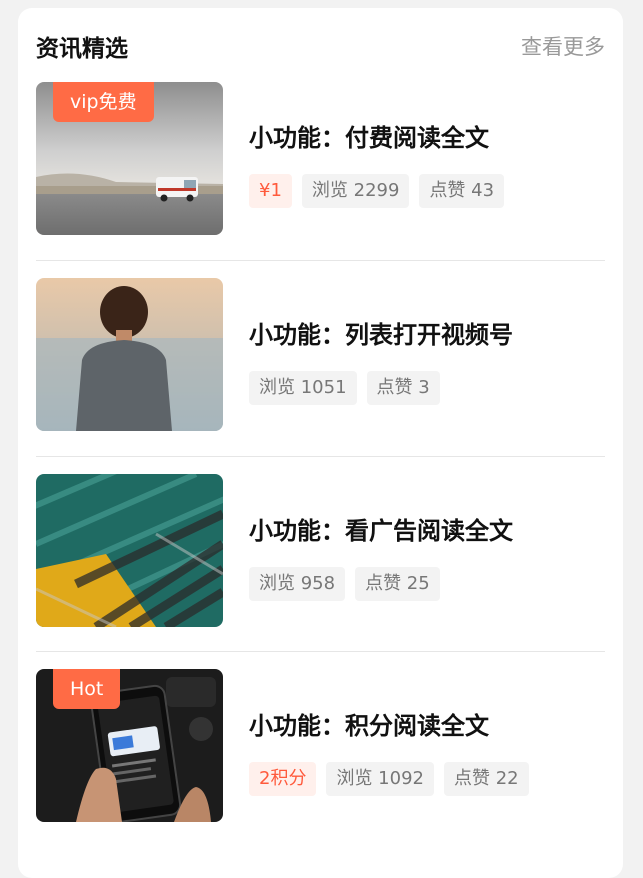  Describe the element at coordinates (297, 583) in the screenshot. I see `views-tag: 浏览 958` at that location.